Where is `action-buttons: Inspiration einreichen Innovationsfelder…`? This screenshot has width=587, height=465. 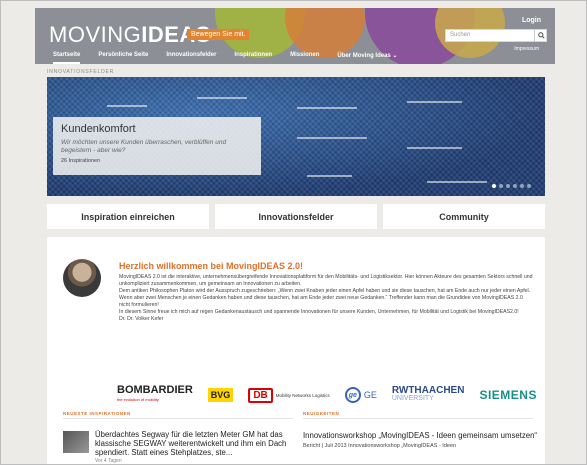 action-buttons: Inspiration einreichen Innovationsfelder… is located at coordinates (296, 216).